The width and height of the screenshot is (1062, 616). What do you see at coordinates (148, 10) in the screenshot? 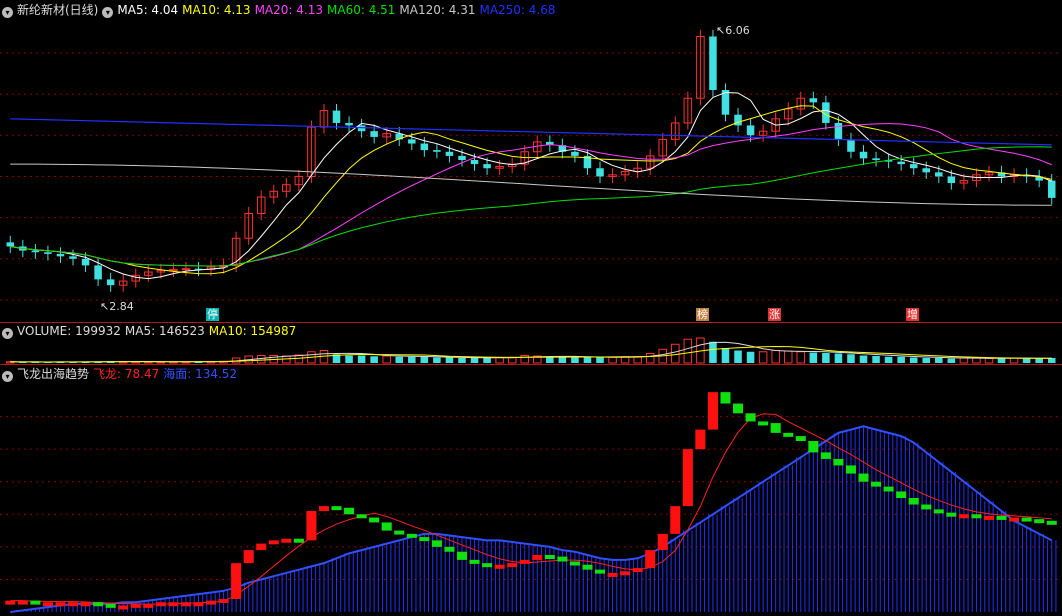
I see `ma-legend-0: MA5: 4.04` at bounding box center [148, 10].